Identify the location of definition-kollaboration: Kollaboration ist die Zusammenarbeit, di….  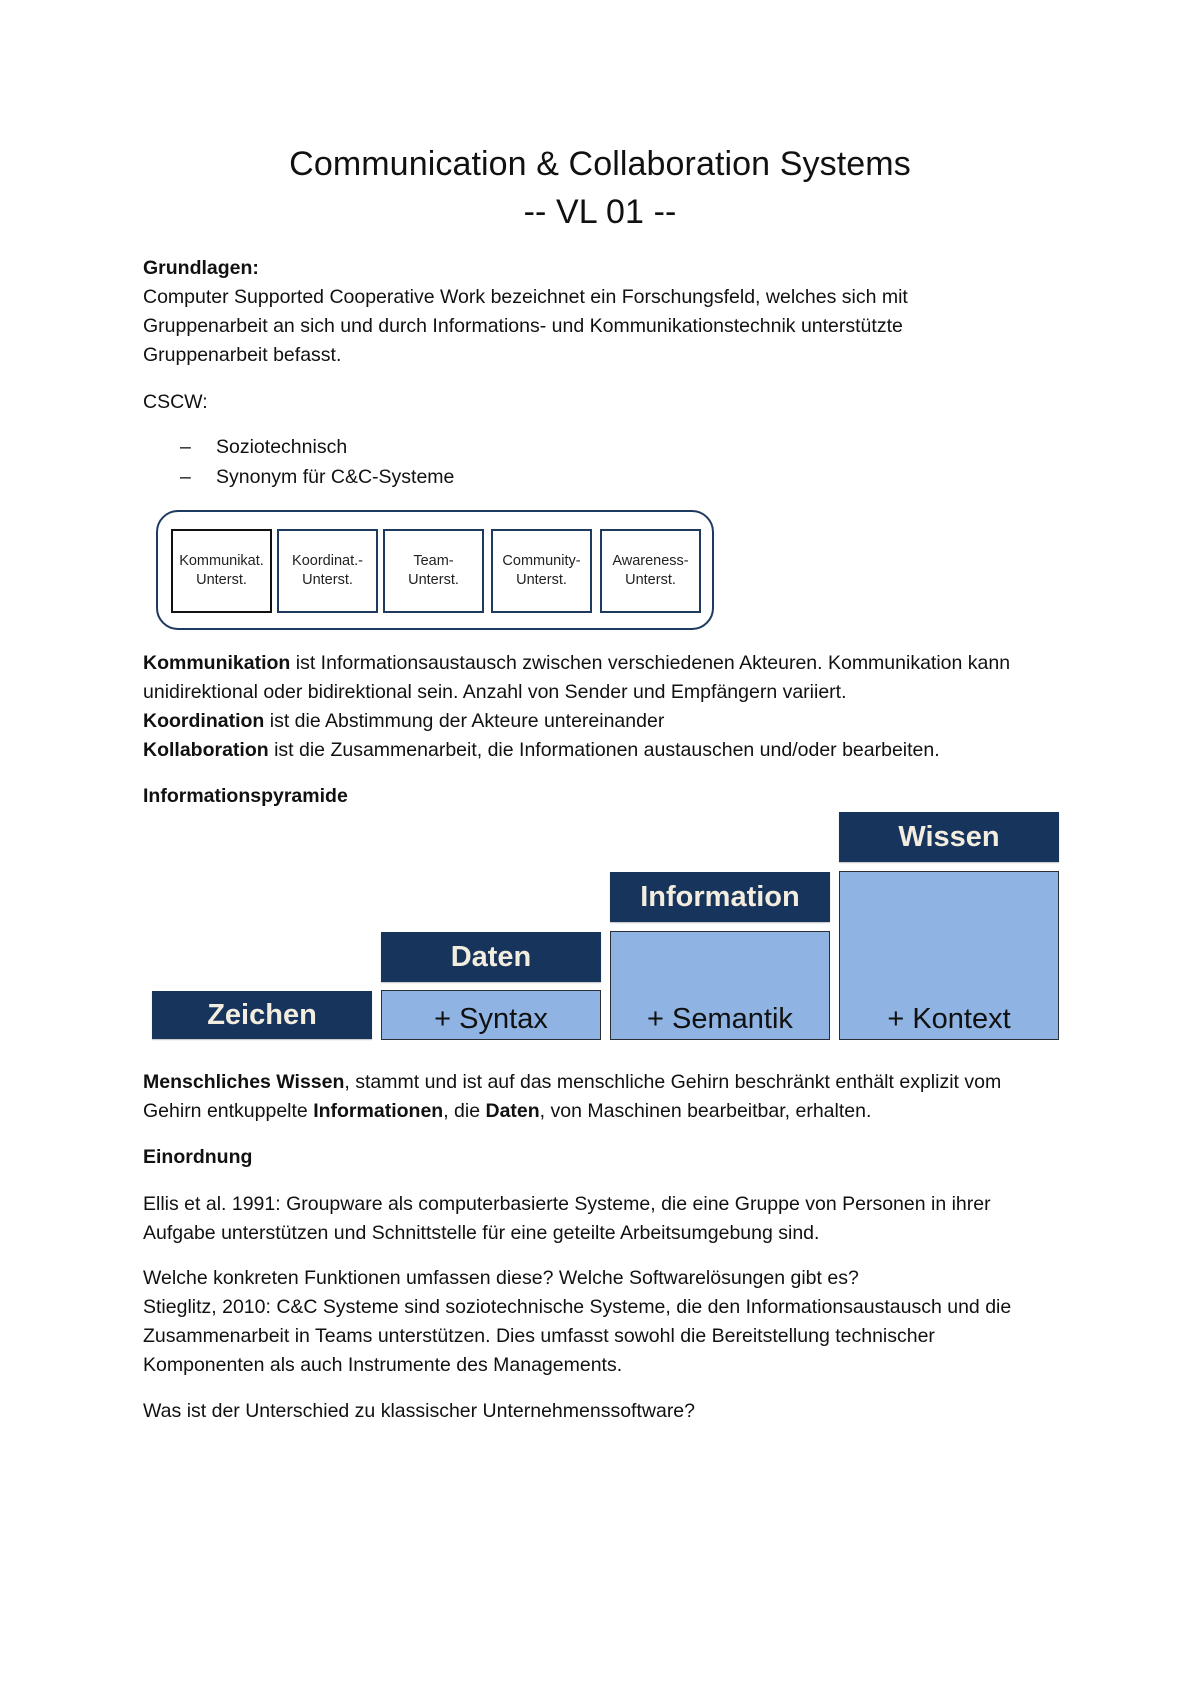
(541, 750).